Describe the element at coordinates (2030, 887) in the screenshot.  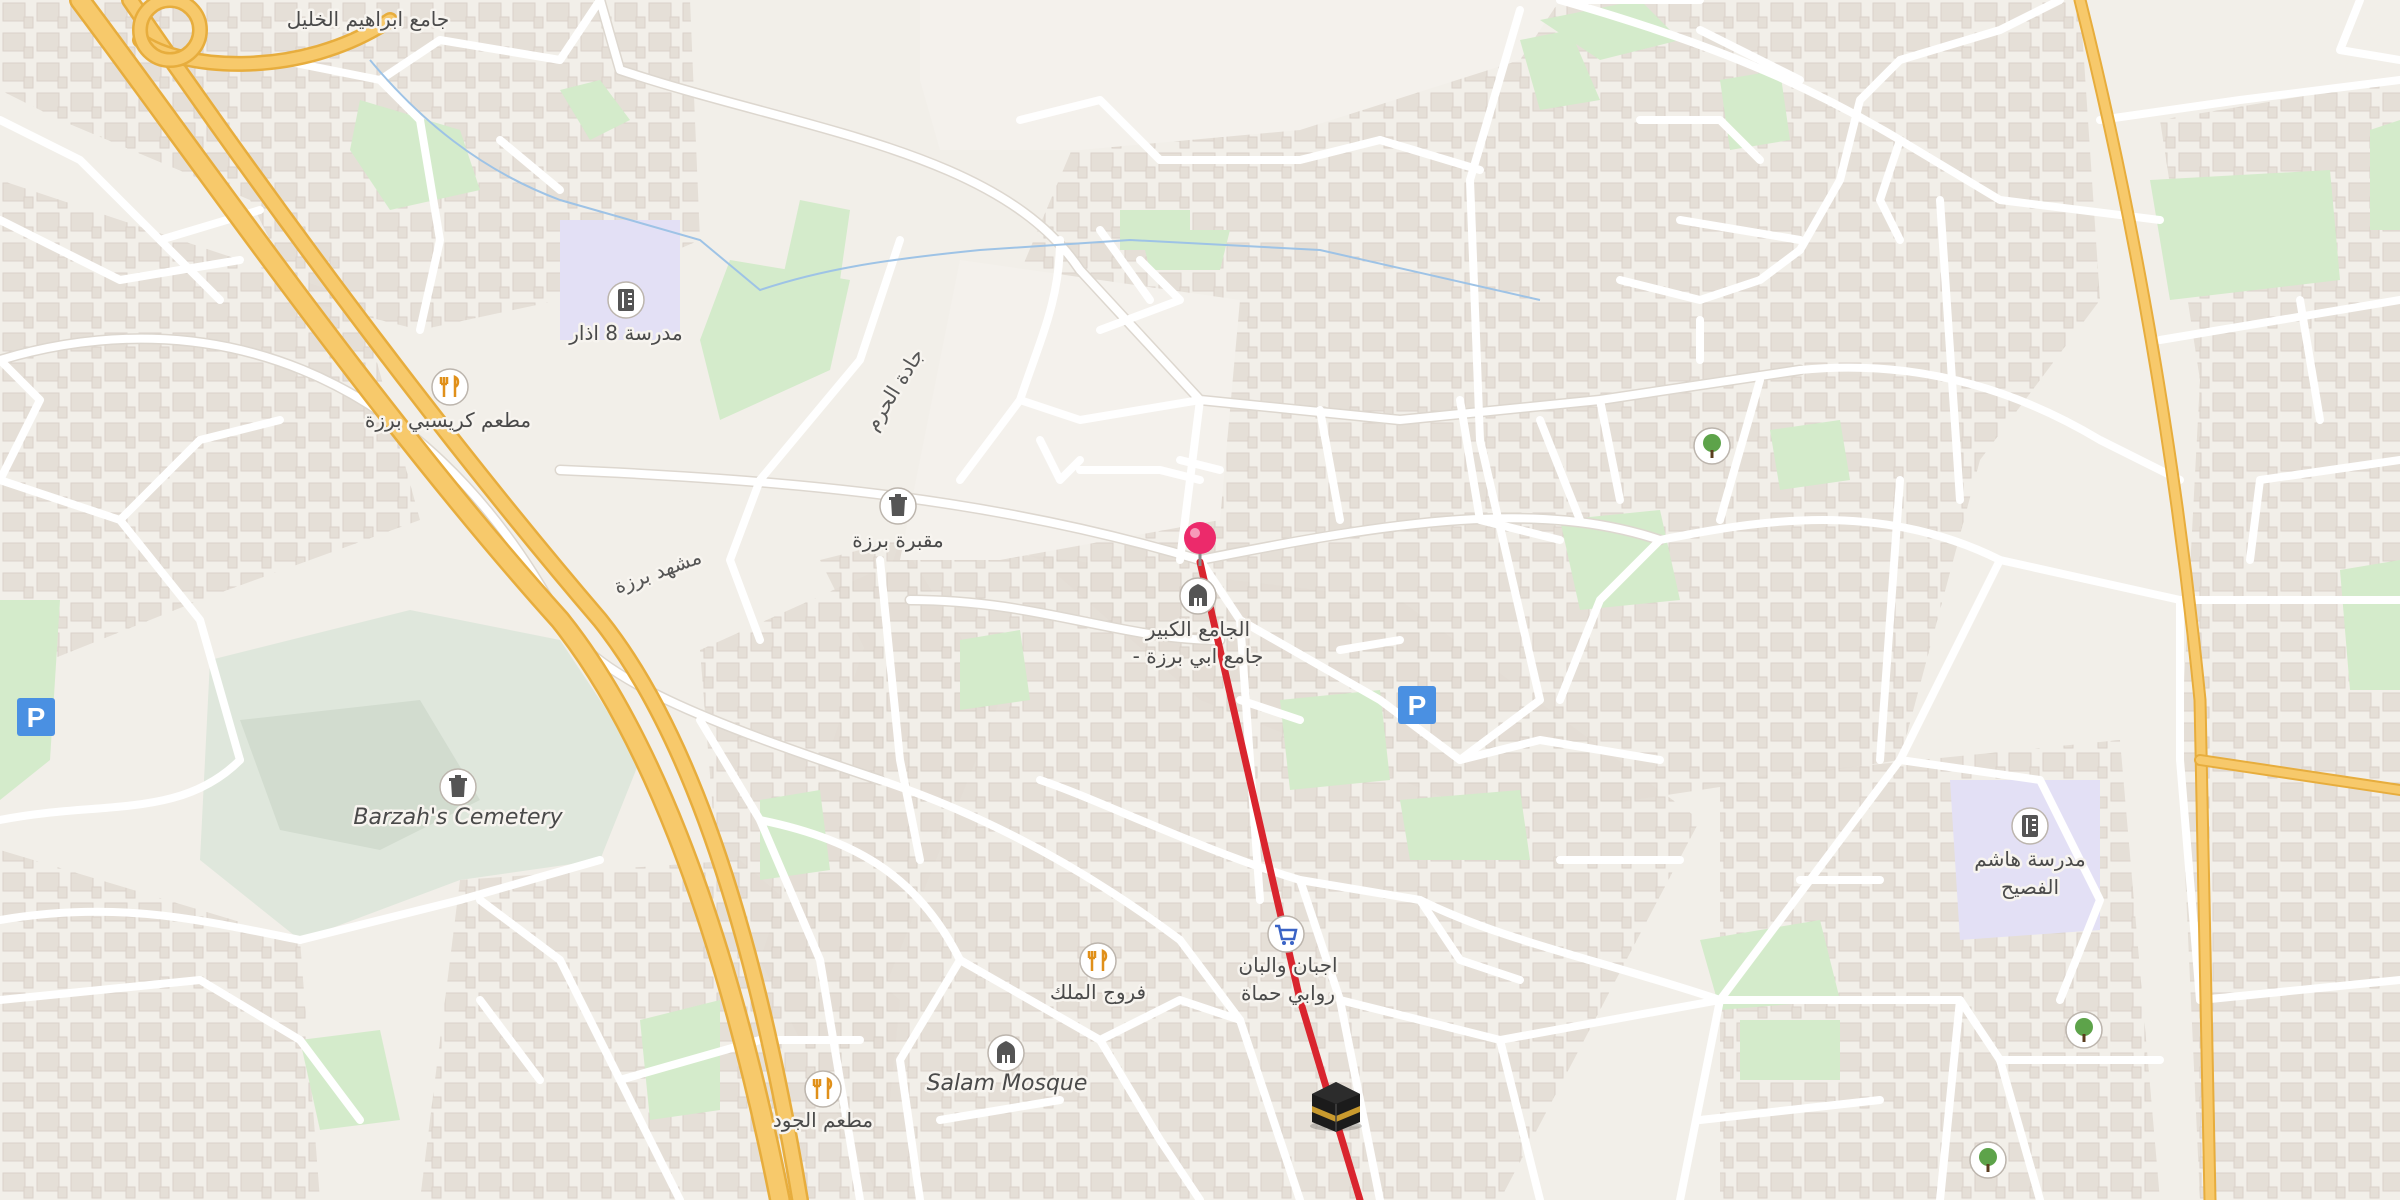
I see `label-school-hashem-2: الفصيح` at that location.